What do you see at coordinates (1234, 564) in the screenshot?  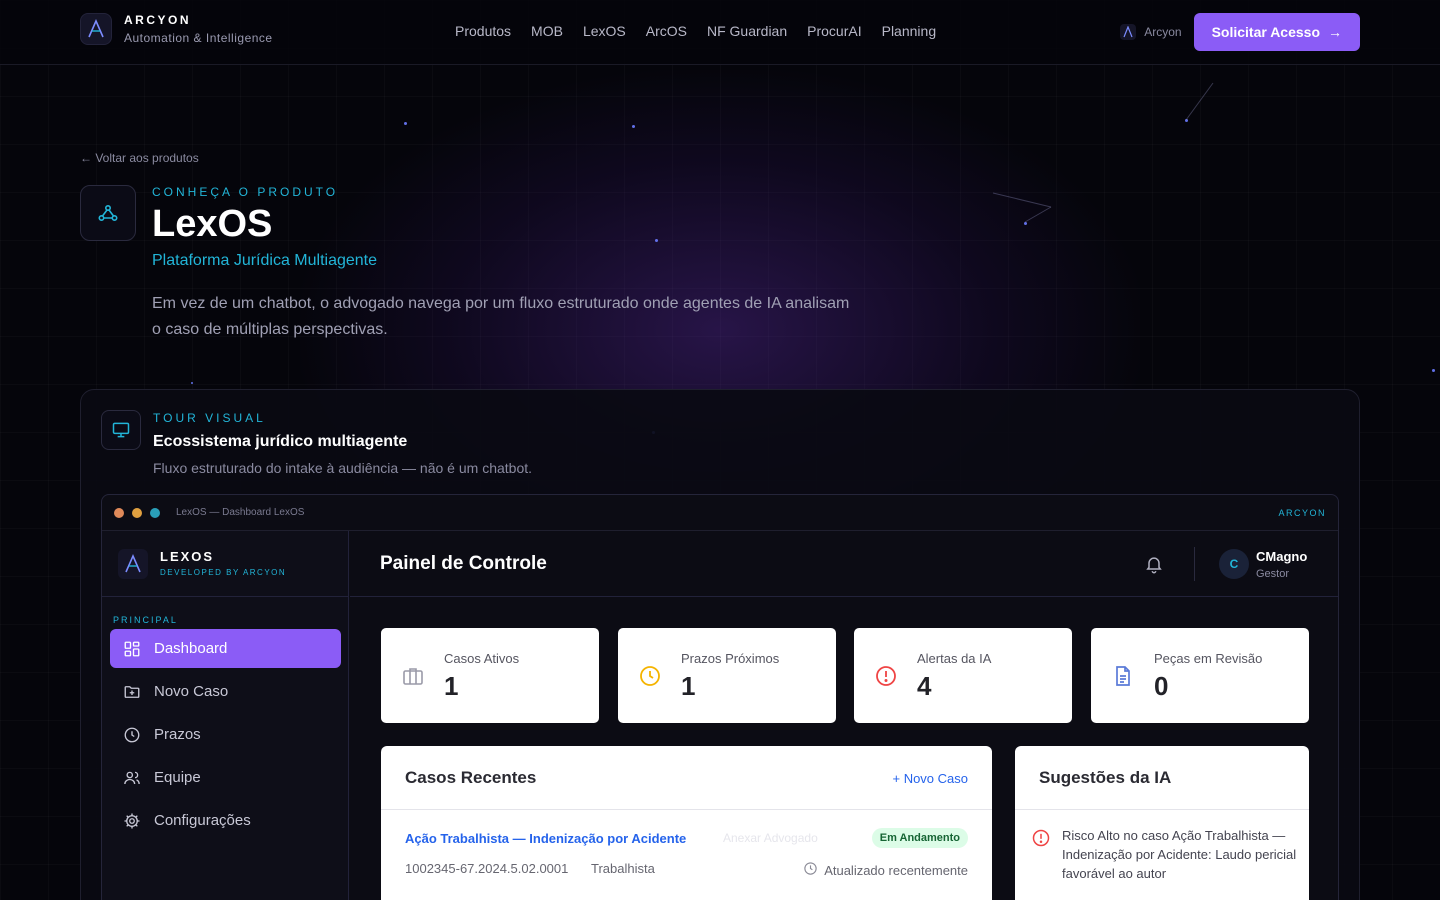 I see `avatar: C` at bounding box center [1234, 564].